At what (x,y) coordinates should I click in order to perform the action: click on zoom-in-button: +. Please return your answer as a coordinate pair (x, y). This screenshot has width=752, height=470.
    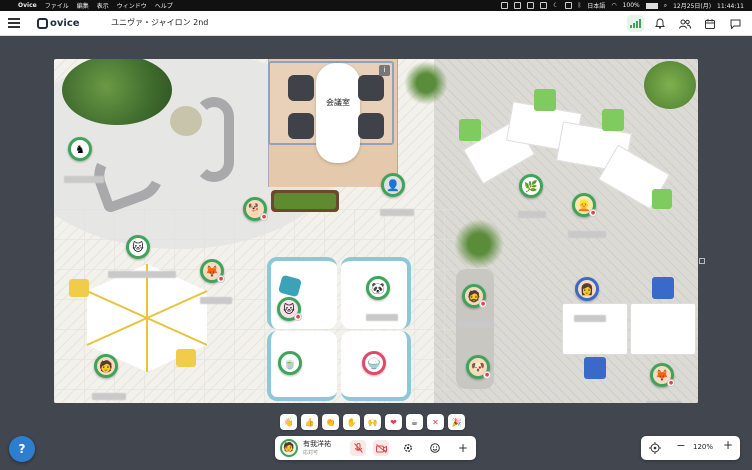
    Looking at the image, I should click on (728, 447).